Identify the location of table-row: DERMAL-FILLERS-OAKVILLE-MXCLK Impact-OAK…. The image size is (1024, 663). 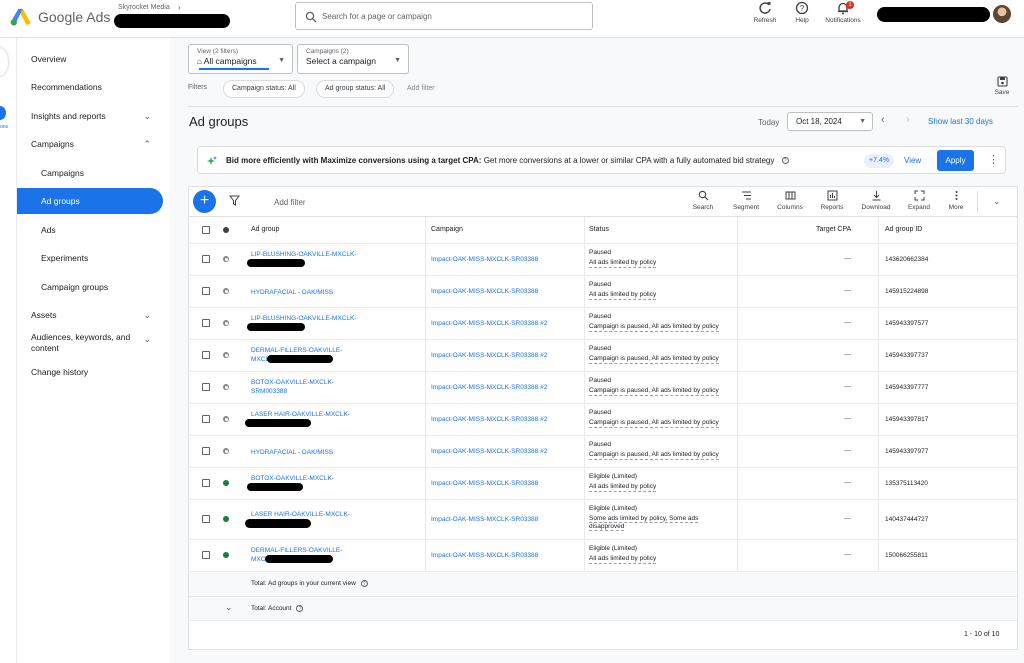
(603, 355).